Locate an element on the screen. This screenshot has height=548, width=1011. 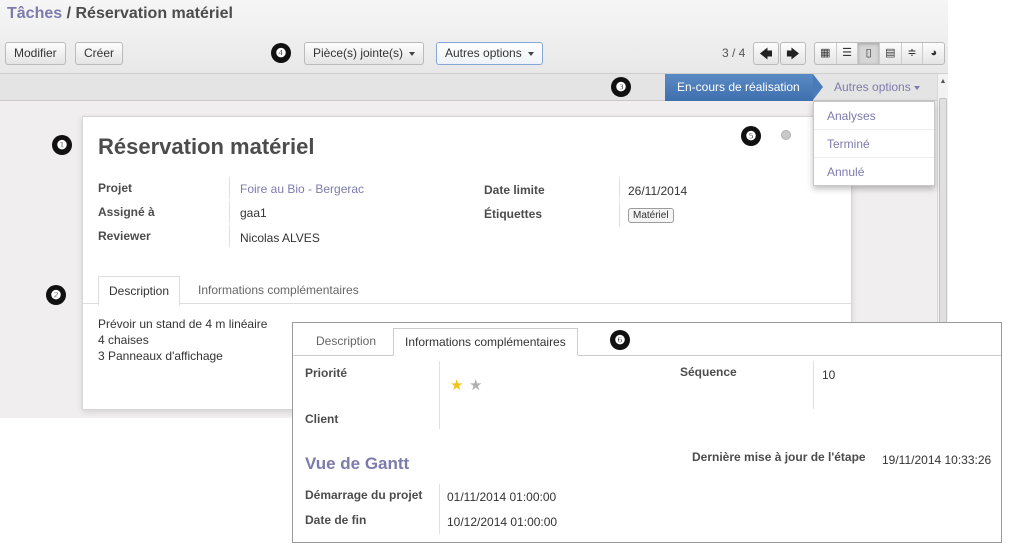
callout-4: ❹ is located at coordinates (281, 53).